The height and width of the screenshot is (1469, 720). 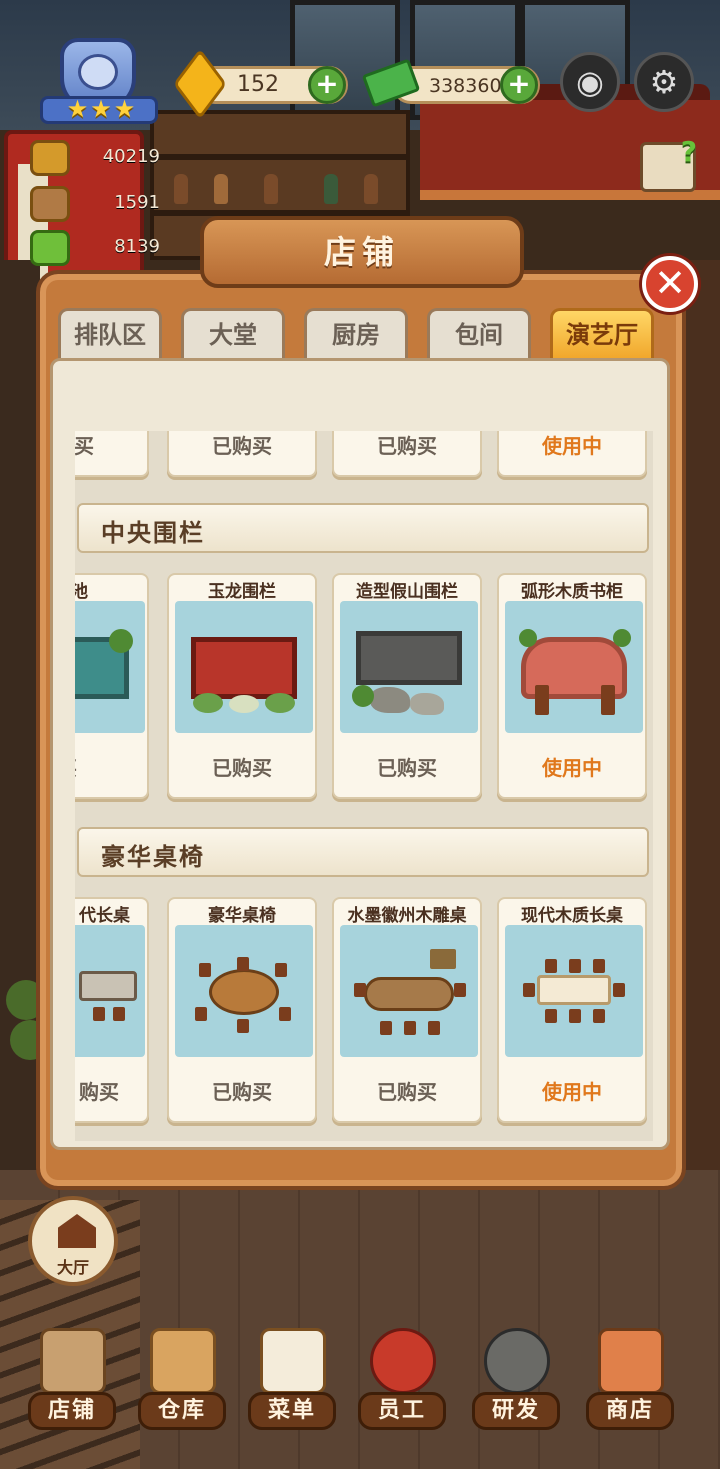 I want to click on item-card: 水墨徽州木雕桌 已购买, so click(x=407, y=1010).